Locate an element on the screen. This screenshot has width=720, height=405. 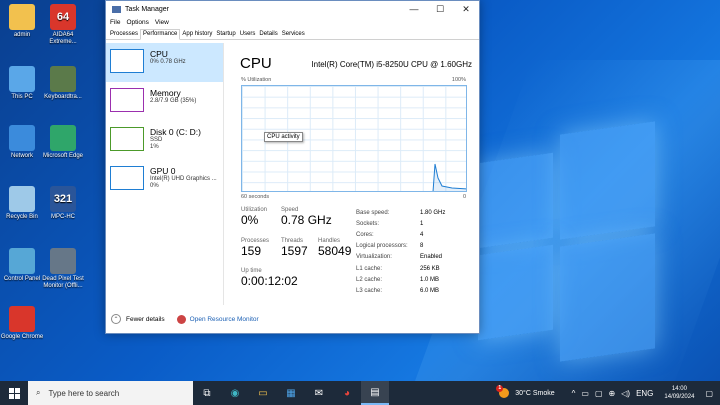
resource-detail: 0% is located at coordinates (154, 186).